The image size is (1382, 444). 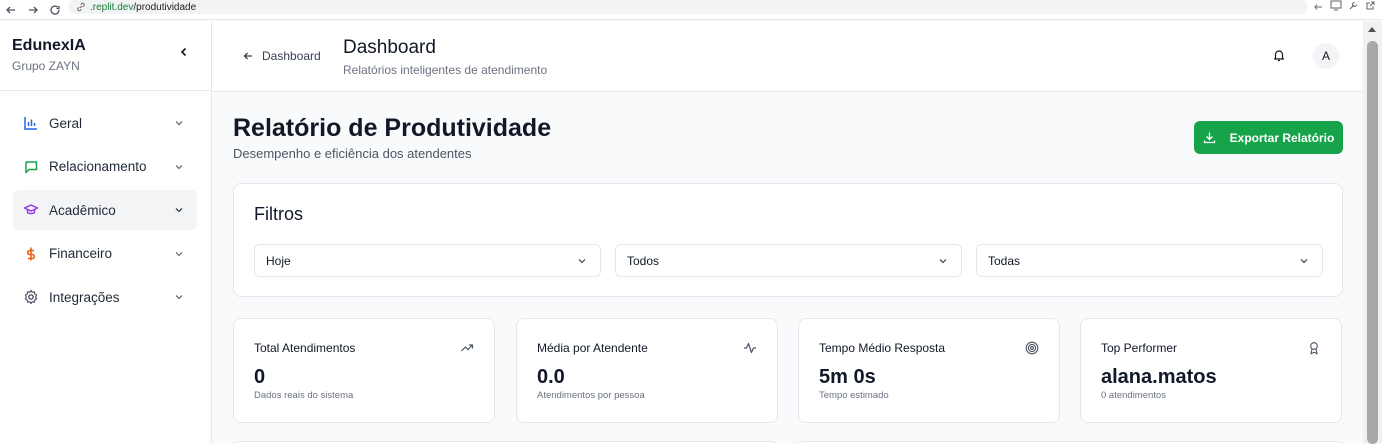 What do you see at coordinates (1326, 56) in the screenshot?
I see `avatar: A` at bounding box center [1326, 56].